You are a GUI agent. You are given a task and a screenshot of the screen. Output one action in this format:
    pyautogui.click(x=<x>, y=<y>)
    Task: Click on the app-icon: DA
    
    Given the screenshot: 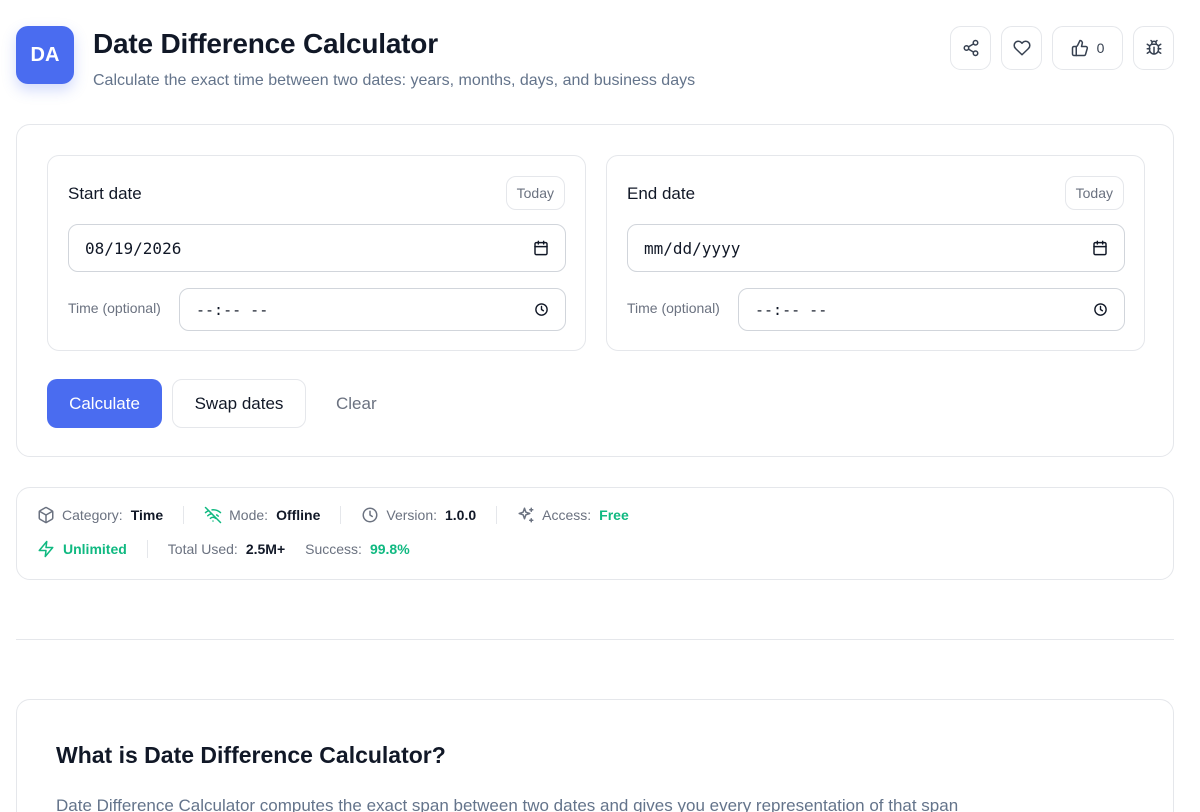 What is the action you would take?
    pyautogui.click(x=45, y=55)
    